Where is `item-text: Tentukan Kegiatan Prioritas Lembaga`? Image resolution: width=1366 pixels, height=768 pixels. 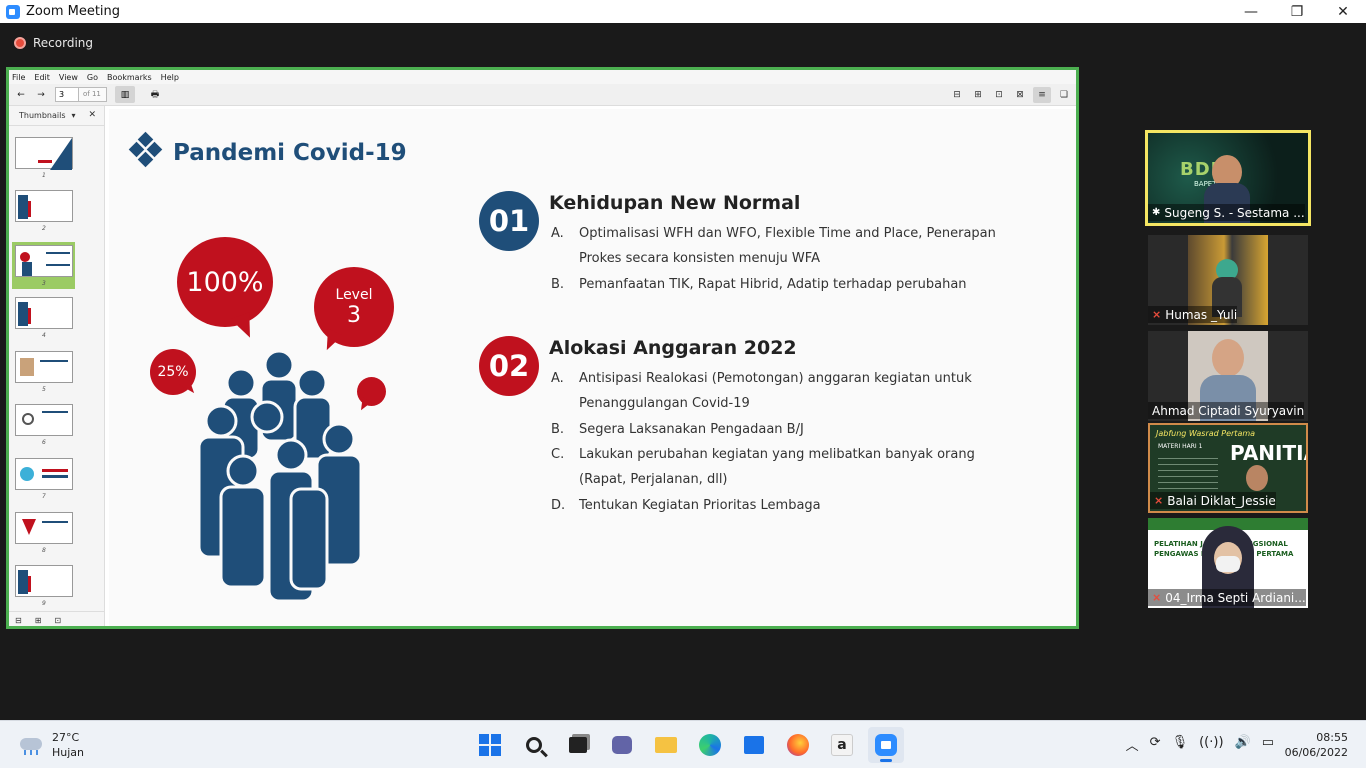
item-text: Tentukan Kegiatan Prioritas Lembaga is located at coordinates (700, 505).